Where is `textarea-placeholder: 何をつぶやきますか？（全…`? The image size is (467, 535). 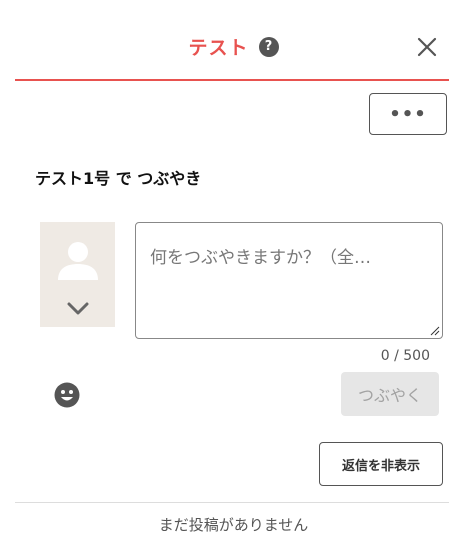
textarea-placeholder: 何をつぶやきますか？（全… is located at coordinates (260, 258).